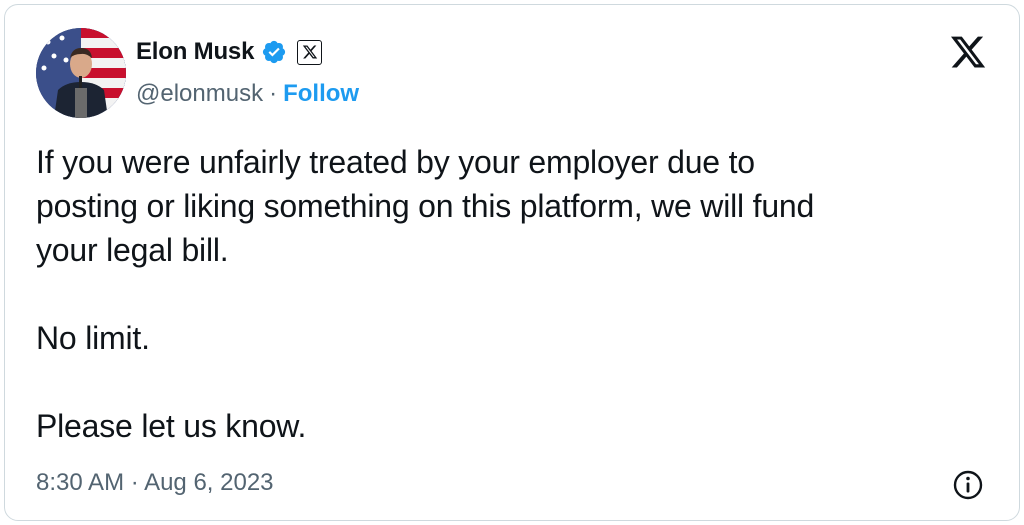 This screenshot has width=1024, height=525. Describe the element at coordinates (274, 52) in the screenshot. I see `verified-badge-icon` at that location.